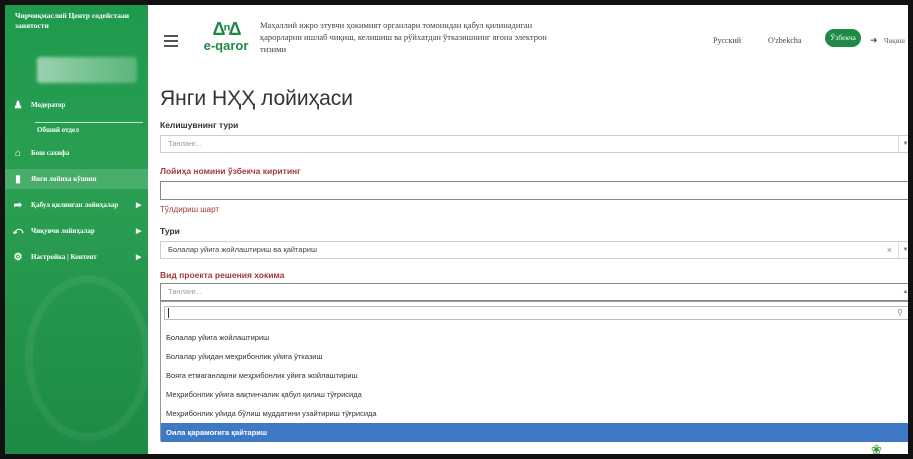  What do you see at coordinates (76, 153) in the screenshot?
I see `sidebar-item-home: ⌂ Бош сахифа` at bounding box center [76, 153].